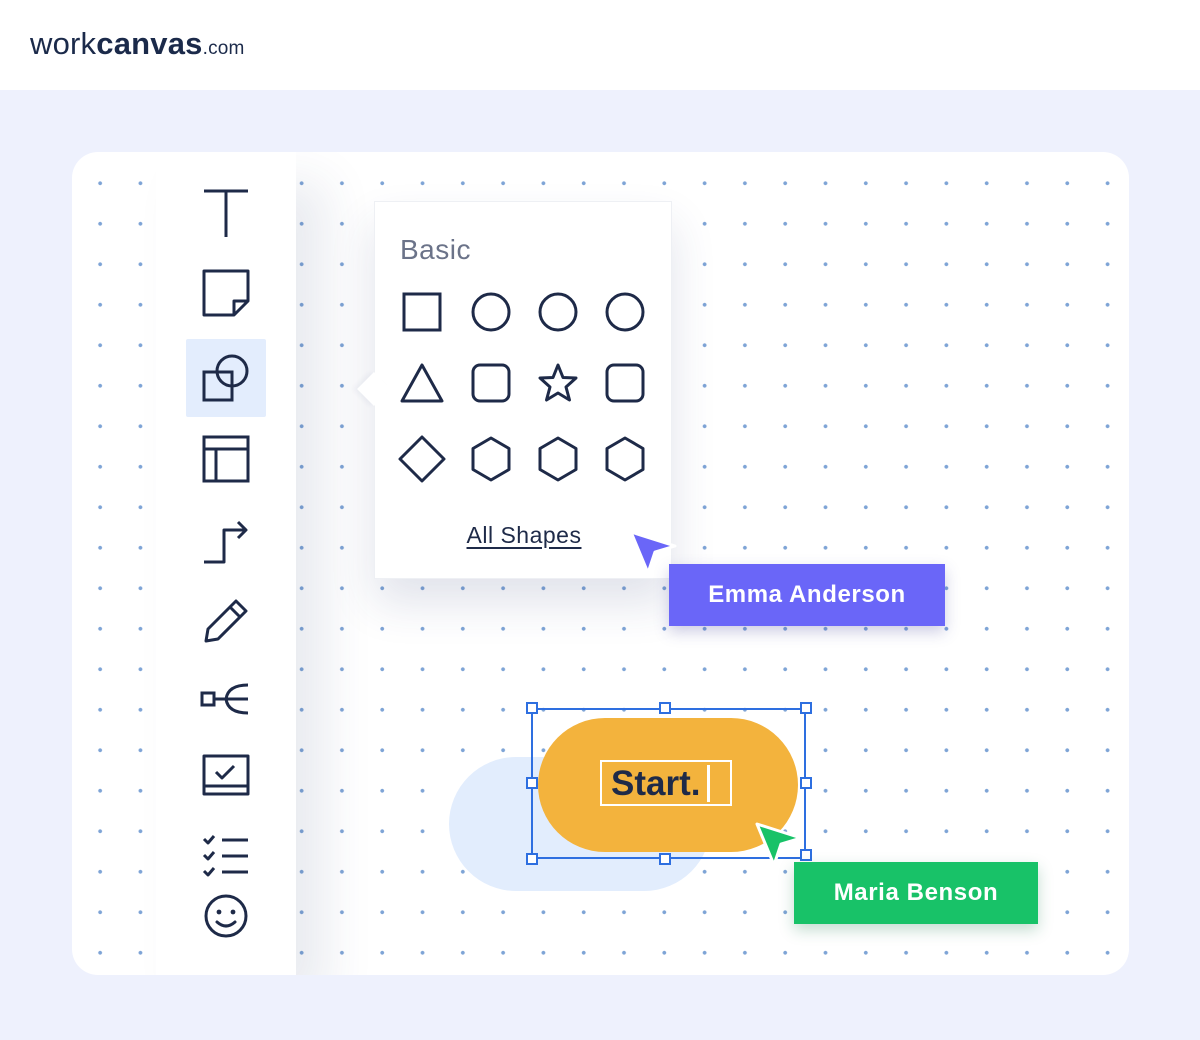 The image size is (1200, 1040). I want to click on shapes-icon, so click(225, 378).